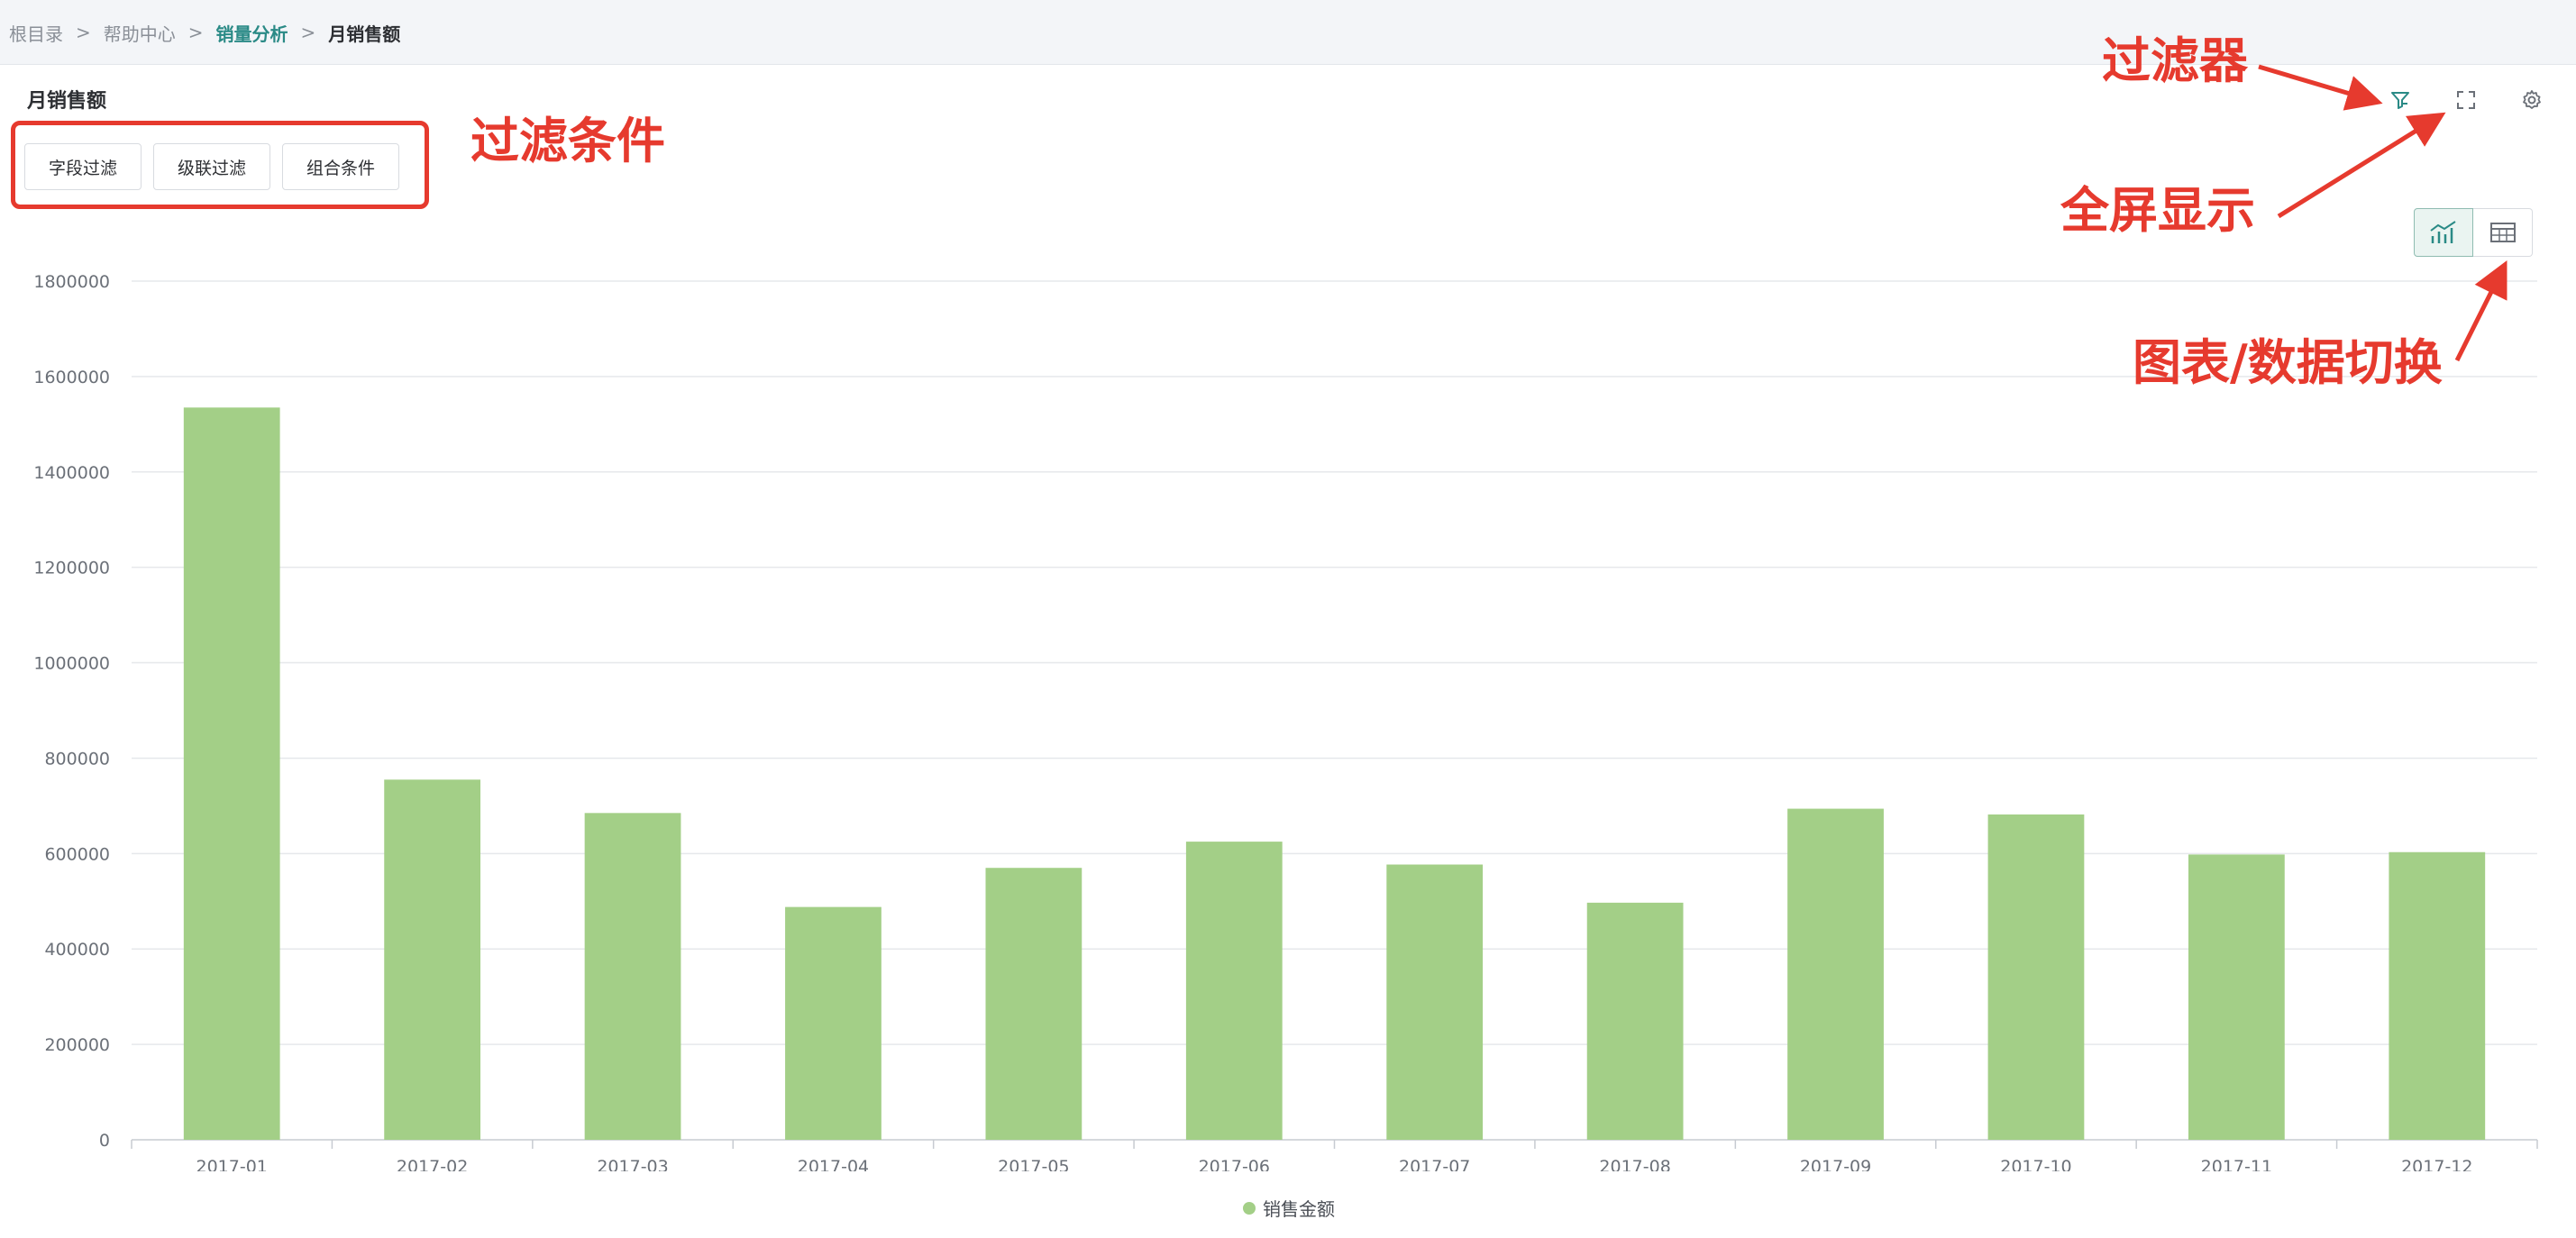 This screenshot has width=2576, height=1238. Describe the element at coordinates (2480, 311) in the screenshot. I see `arrow-to-view-switch` at that location.